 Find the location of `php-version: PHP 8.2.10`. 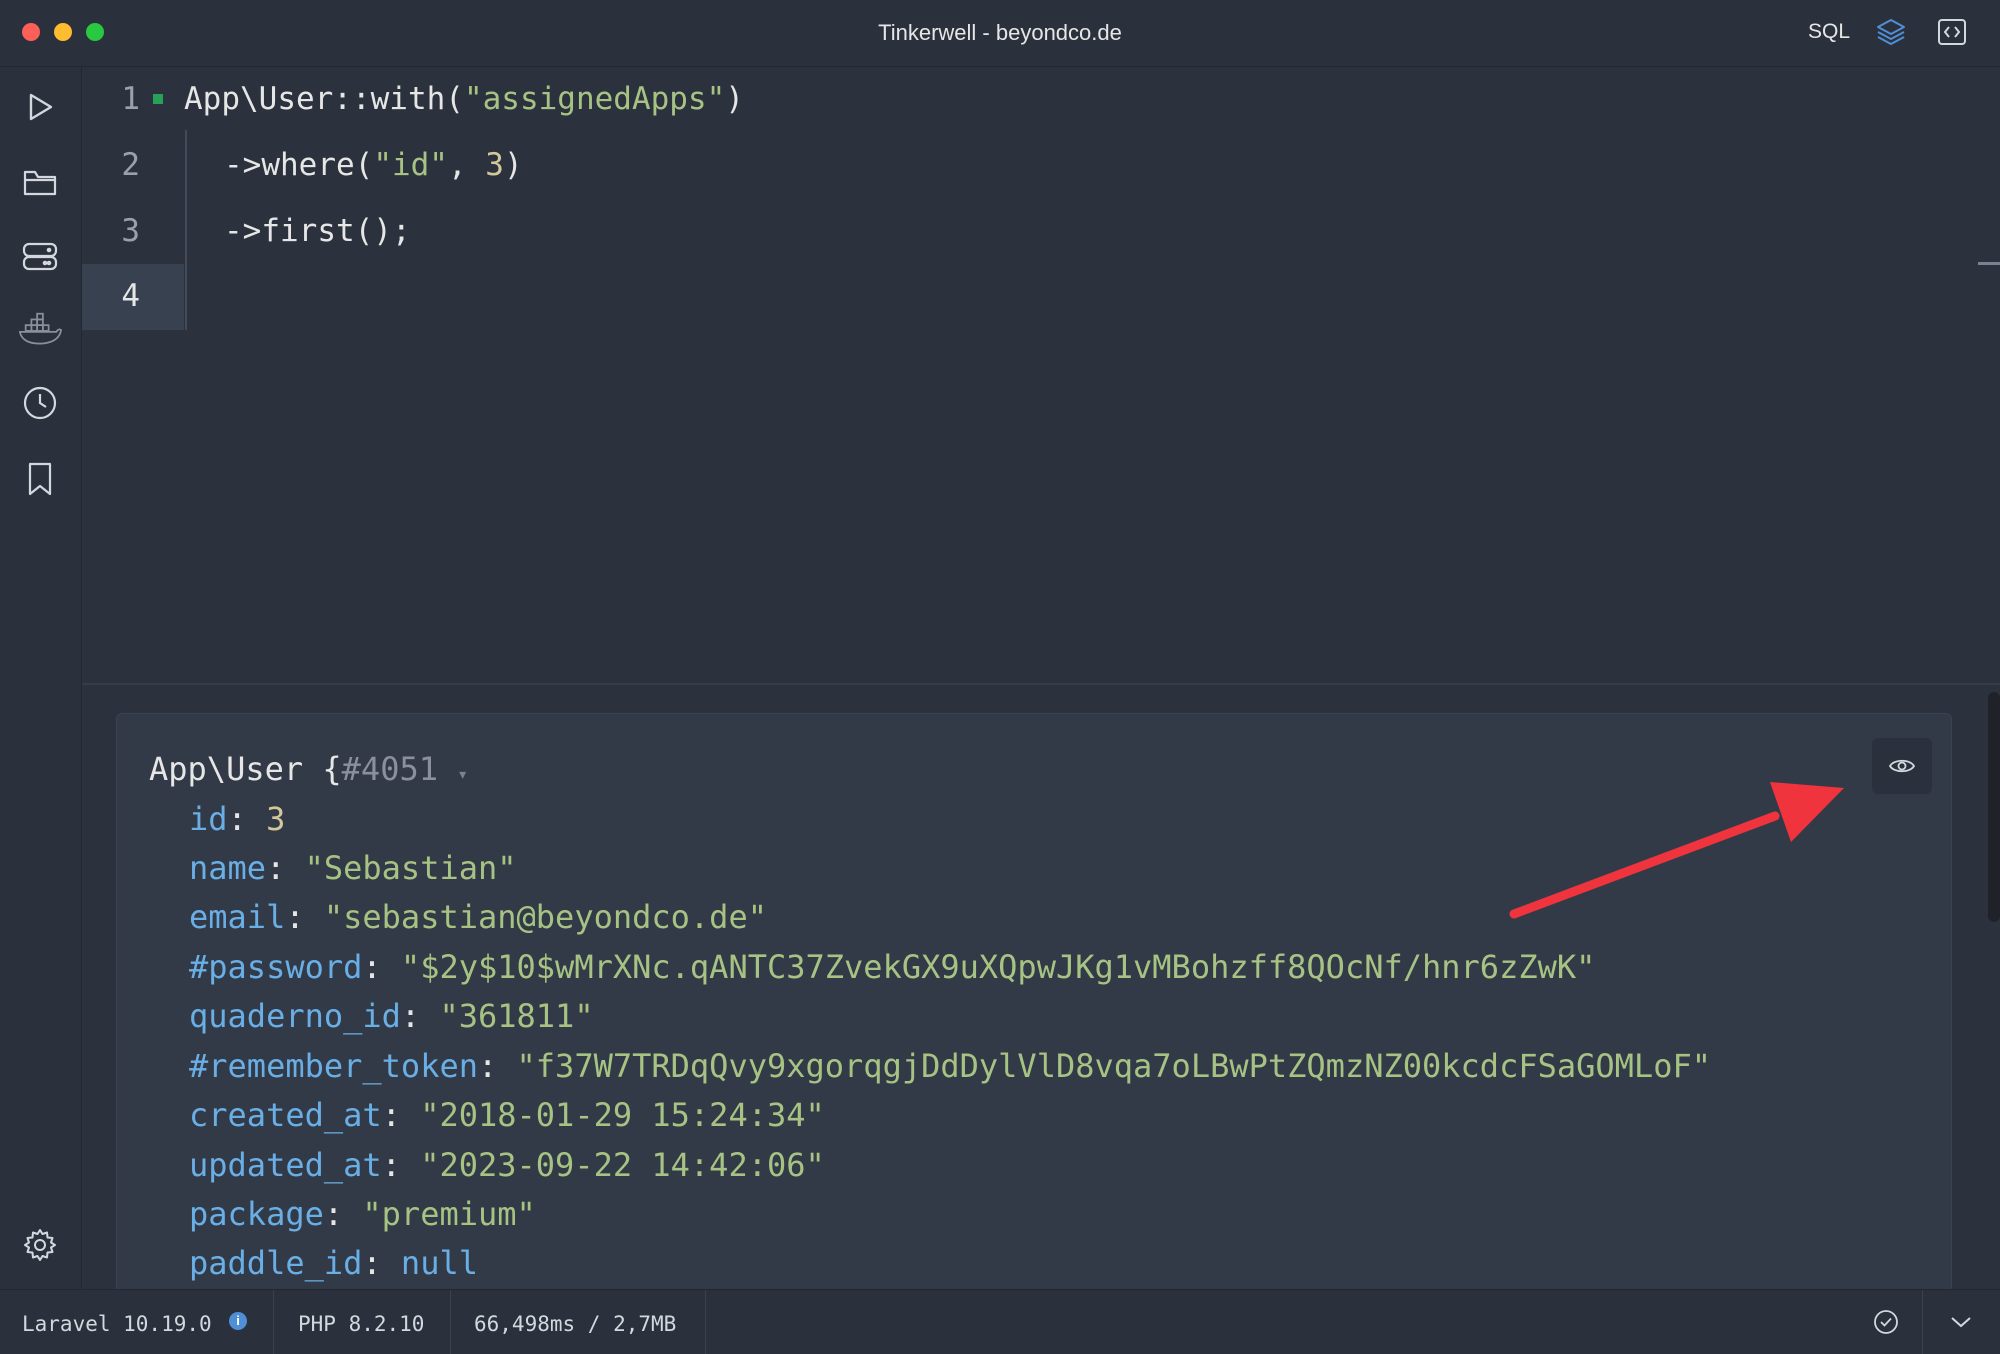

php-version: PHP 8.2.10 is located at coordinates (361, 1324).